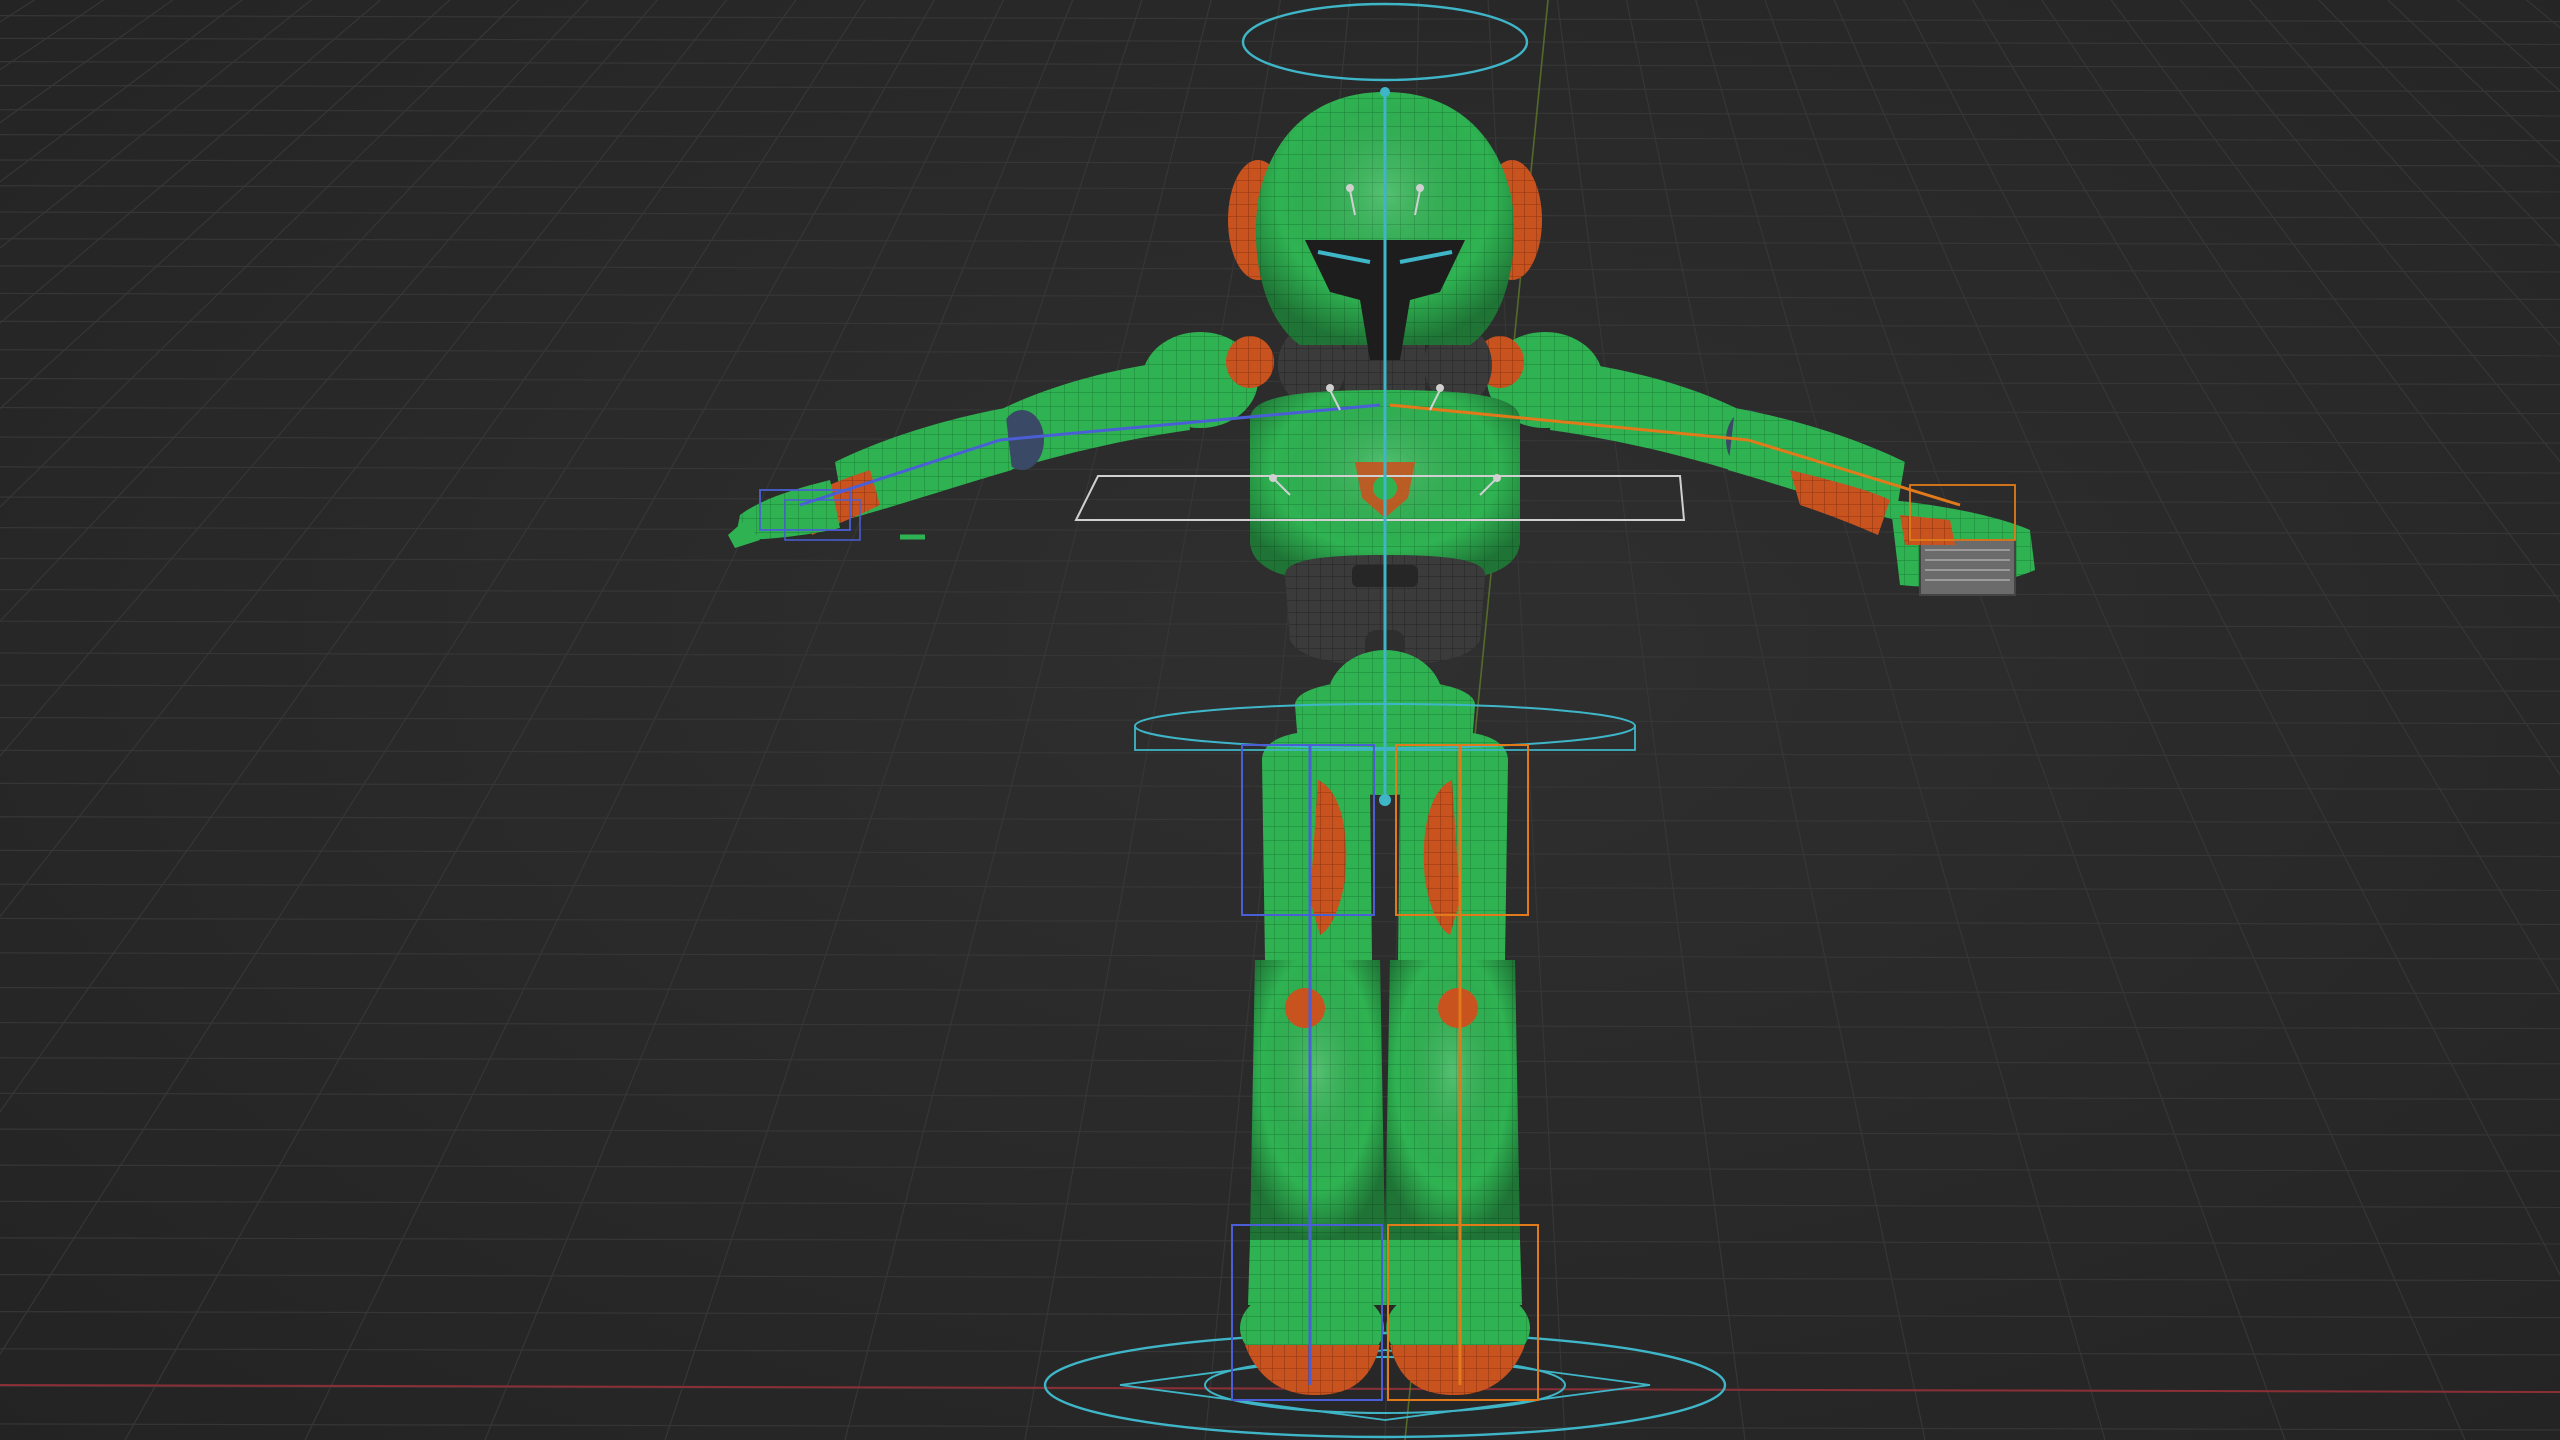 This screenshot has width=2560, height=1440. I want to click on right-leg, so click(1456, 1063).